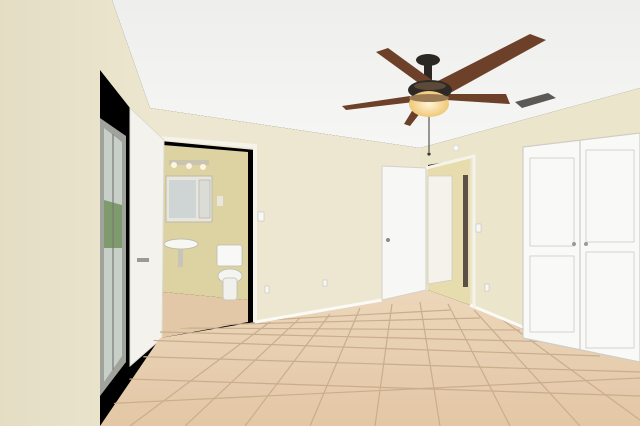  Describe the element at coordinates (113, 257) in the screenshot. I see `sliding-glass-door` at that location.